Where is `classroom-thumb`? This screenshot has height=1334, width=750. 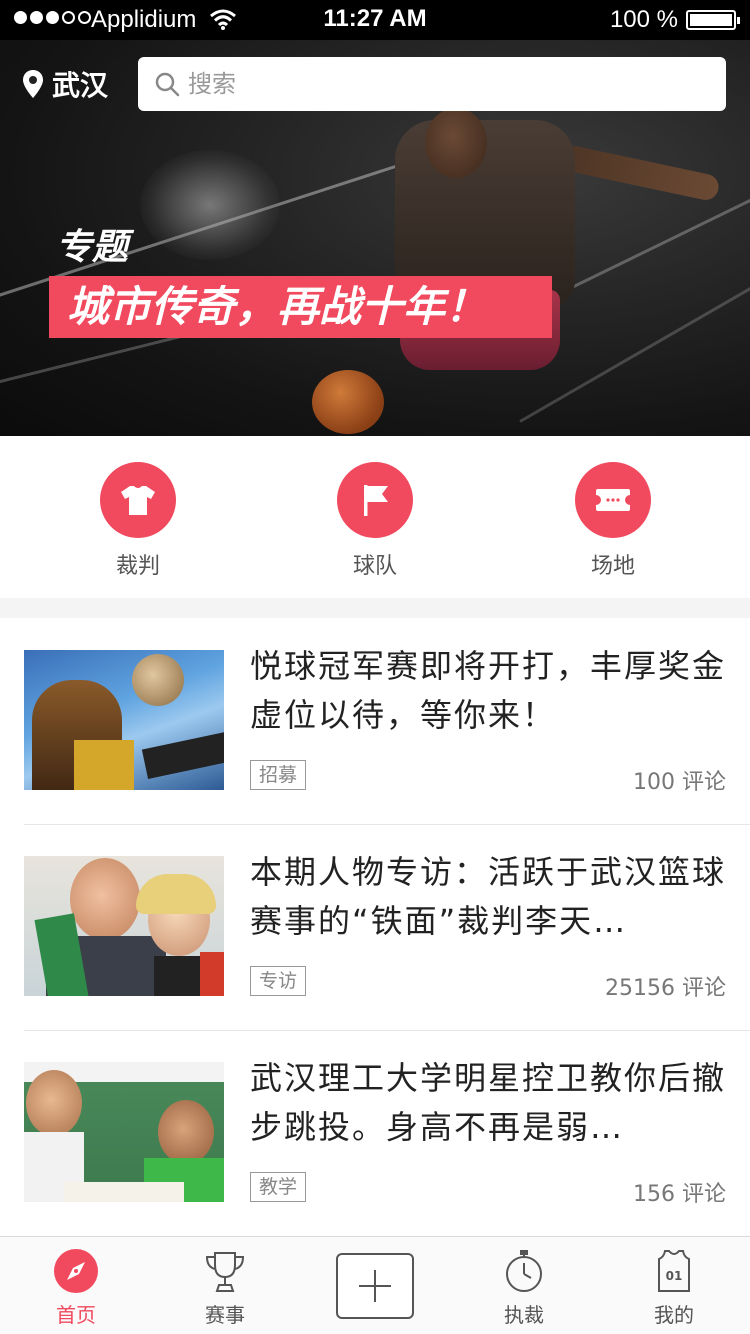
classroom-thumb is located at coordinates (124, 1132).